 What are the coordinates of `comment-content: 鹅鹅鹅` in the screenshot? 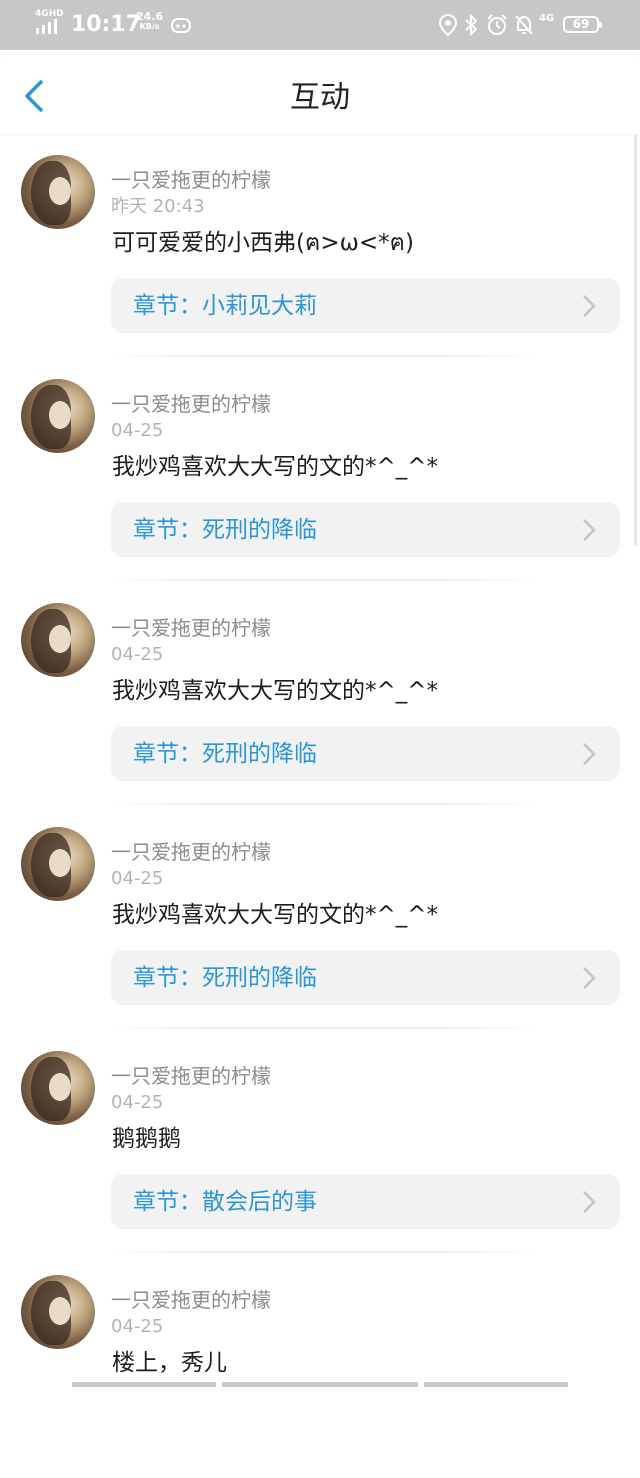 It's located at (146, 1139).